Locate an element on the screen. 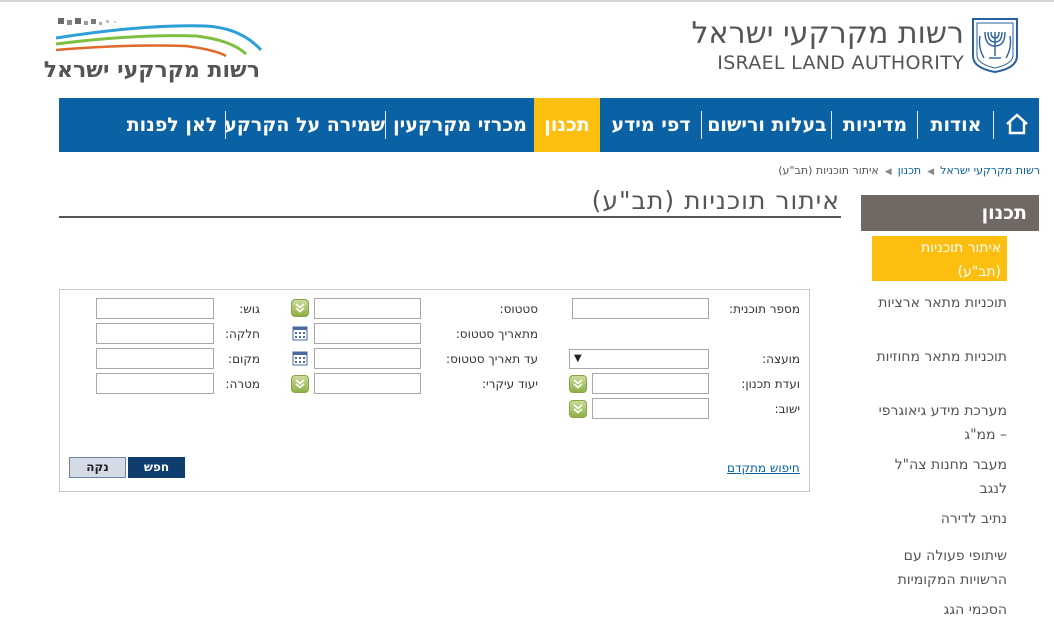 The image size is (1054, 628). search-button: חפש is located at coordinates (156, 467).